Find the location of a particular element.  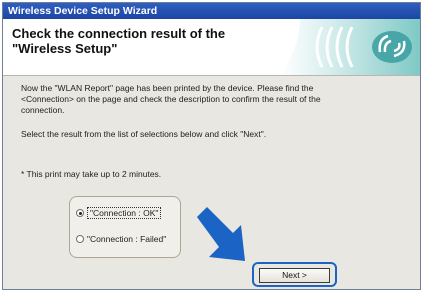

arrow-down-right-icon is located at coordinates (221, 234).